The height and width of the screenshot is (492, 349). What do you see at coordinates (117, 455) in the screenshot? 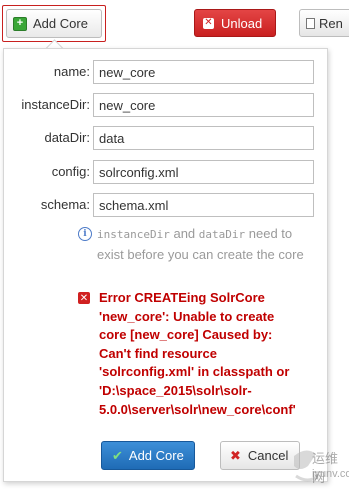
I see `check-icon: ✔` at bounding box center [117, 455].